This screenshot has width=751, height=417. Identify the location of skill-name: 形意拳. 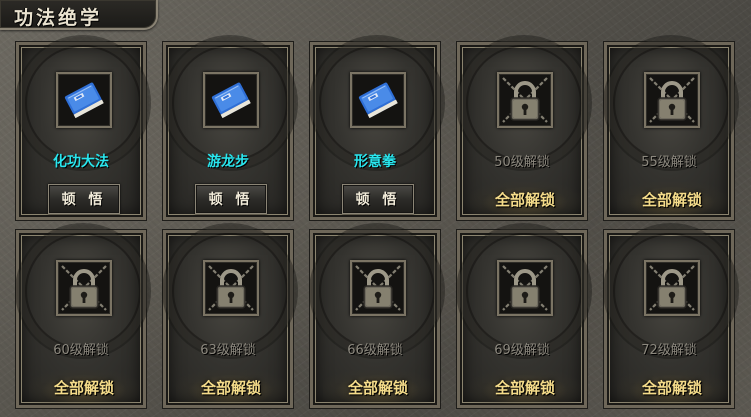
(375, 162).